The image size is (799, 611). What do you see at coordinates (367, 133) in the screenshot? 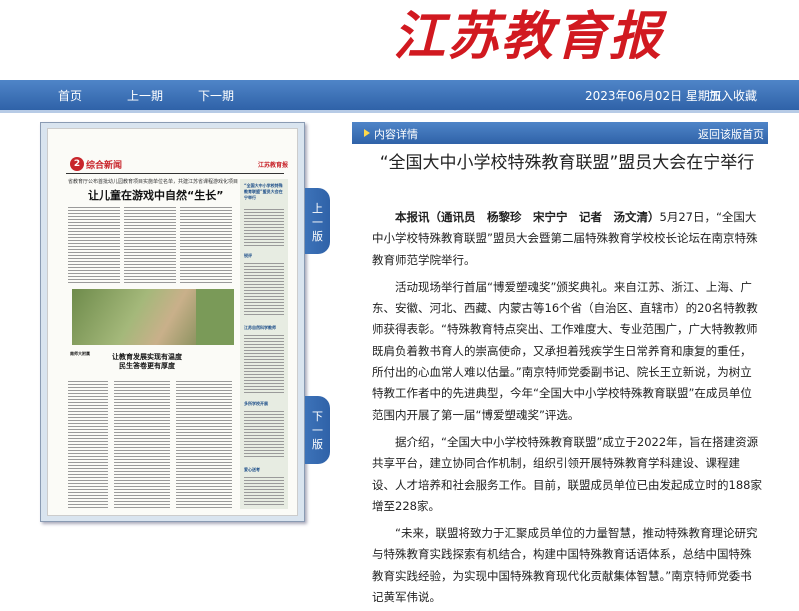
I see `triangle-bullet-icon` at bounding box center [367, 133].